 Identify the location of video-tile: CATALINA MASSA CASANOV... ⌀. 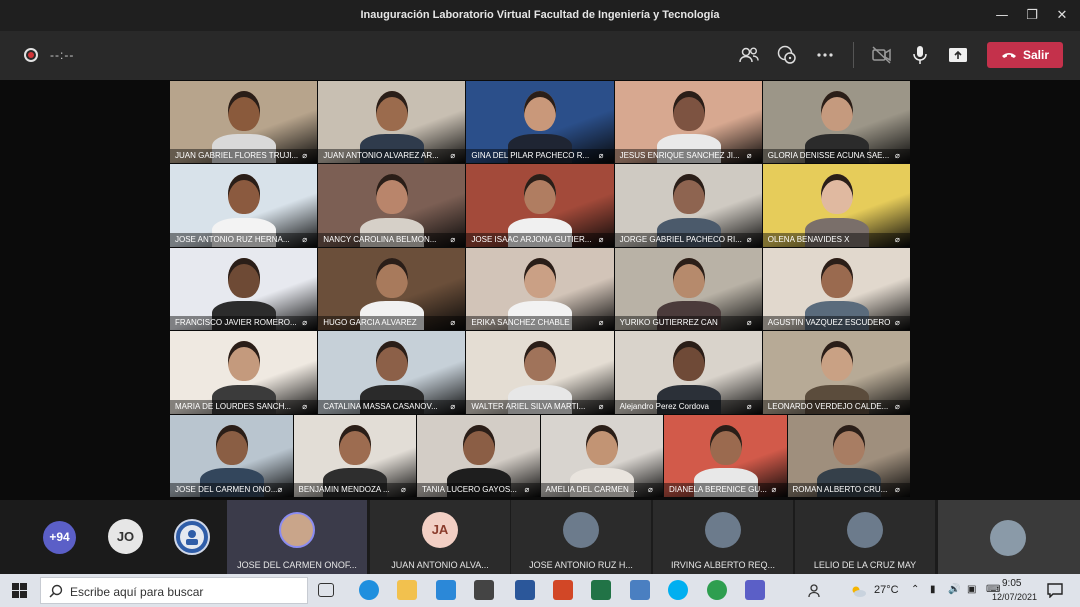
(392, 372).